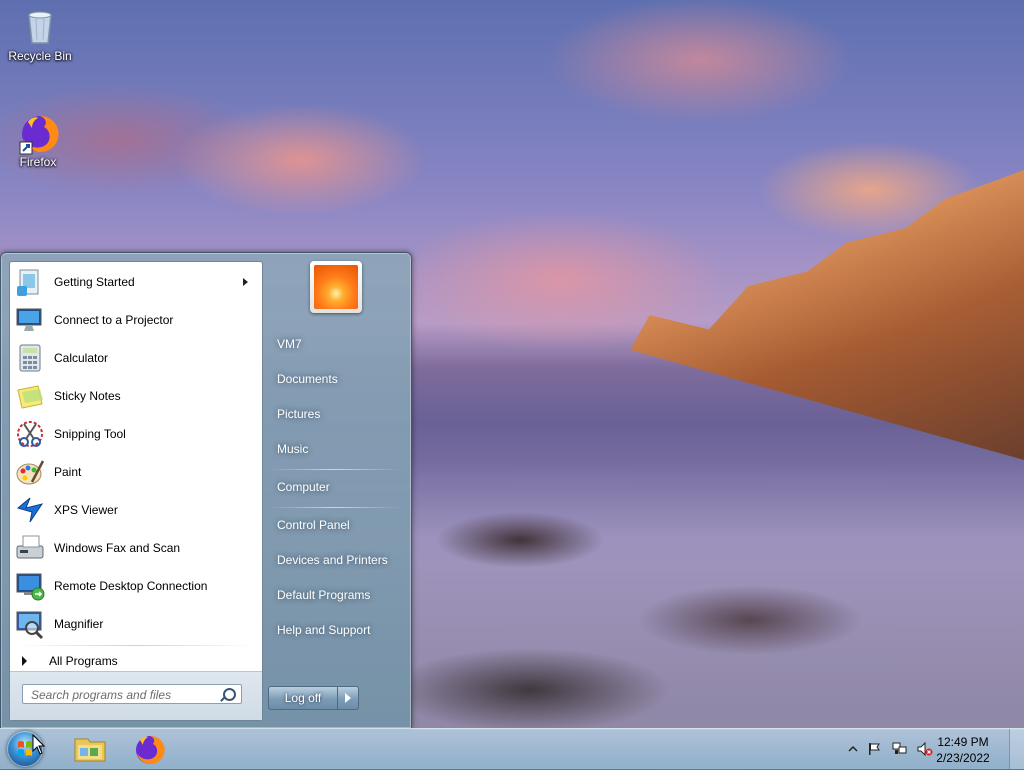 The image size is (1024, 770). Describe the element at coordinates (30, 548) in the screenshot. I see `fax-icon` at that location.